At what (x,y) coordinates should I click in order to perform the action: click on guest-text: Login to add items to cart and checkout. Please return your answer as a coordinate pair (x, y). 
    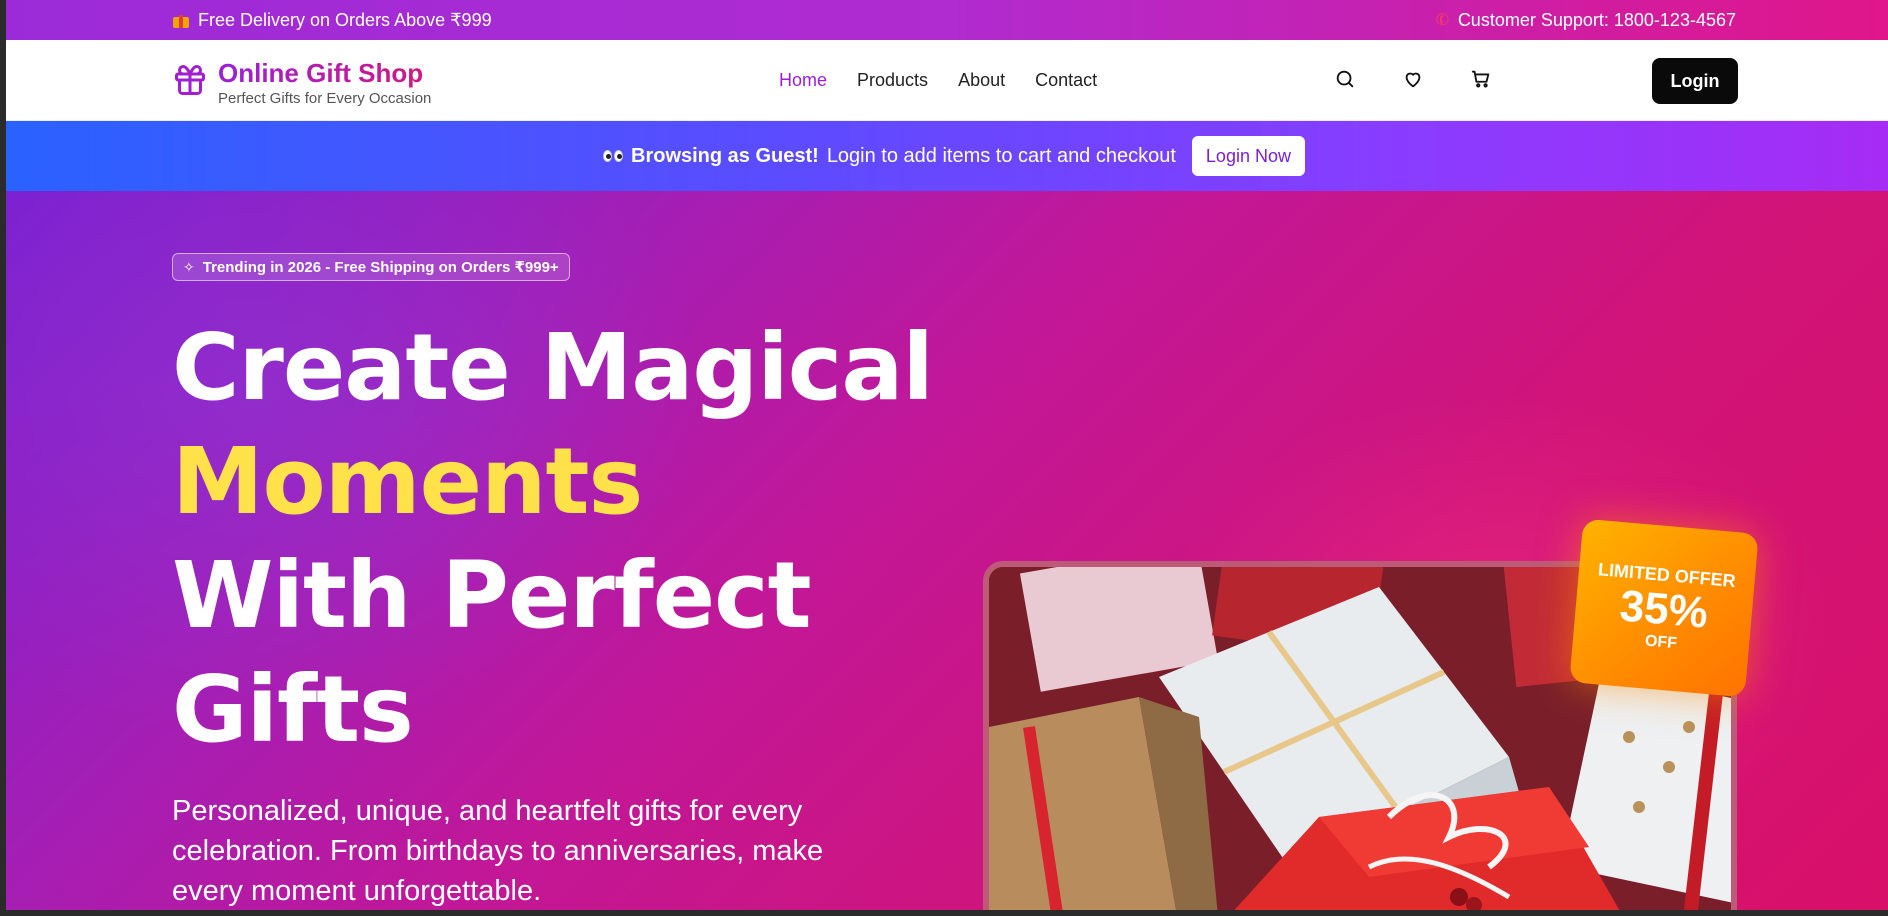
    Looking at the image, I should click on (1001, 155).